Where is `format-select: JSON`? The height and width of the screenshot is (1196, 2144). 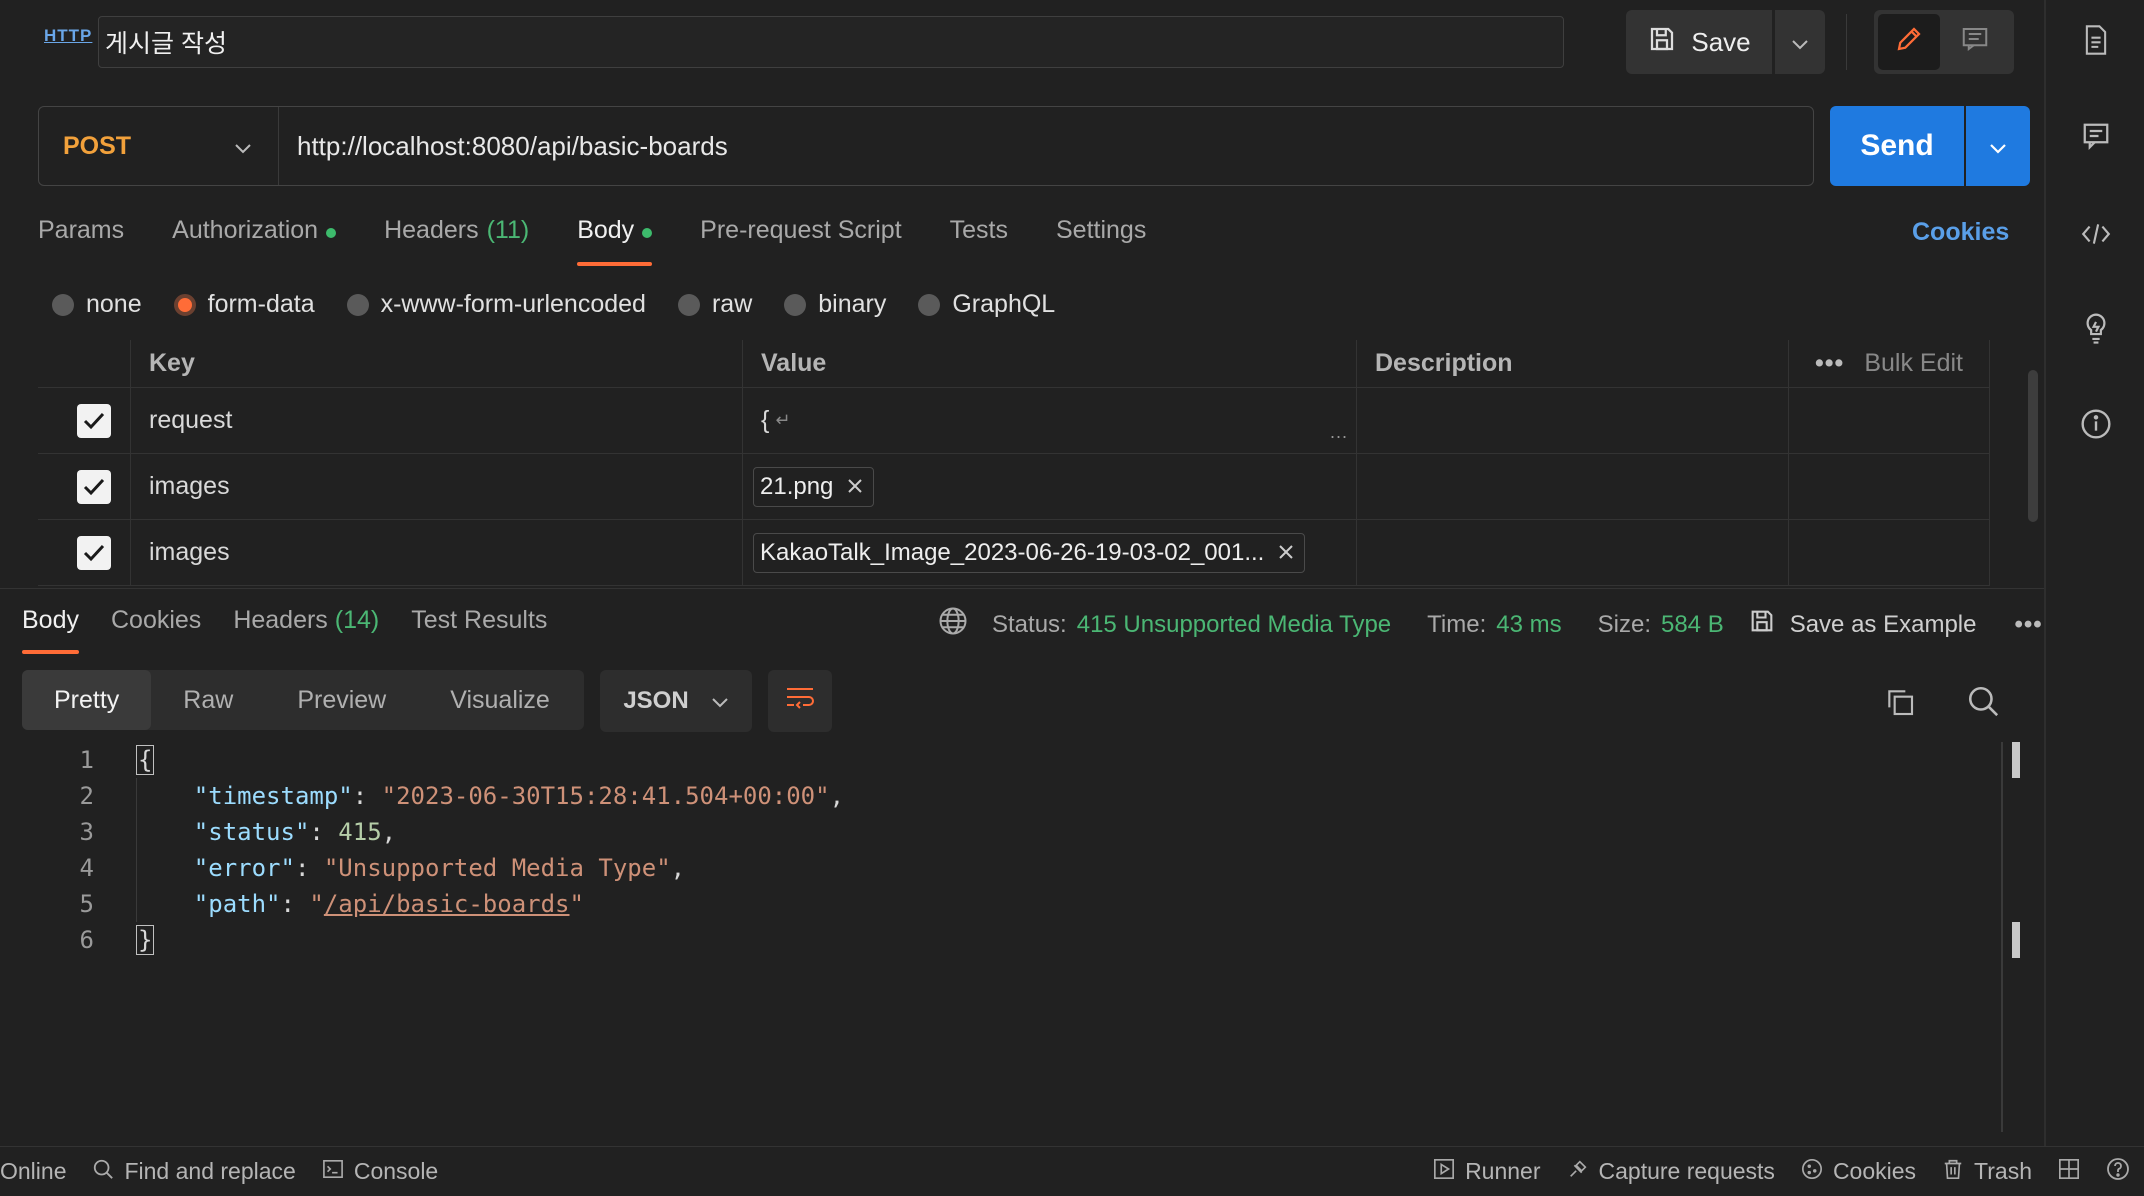
format-select: JSON is located at coordinates (676, 701).